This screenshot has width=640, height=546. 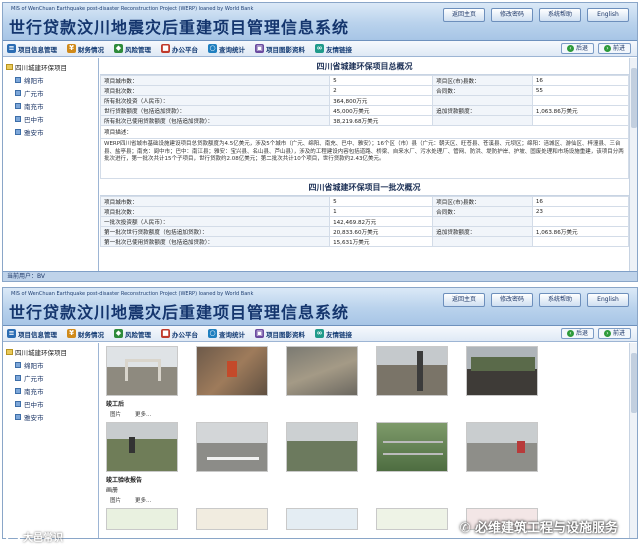 What do you see at coordinates (364, 132) in the screenshot?
I see `description-label: 项目描述：` at bounding box center [364, 132].